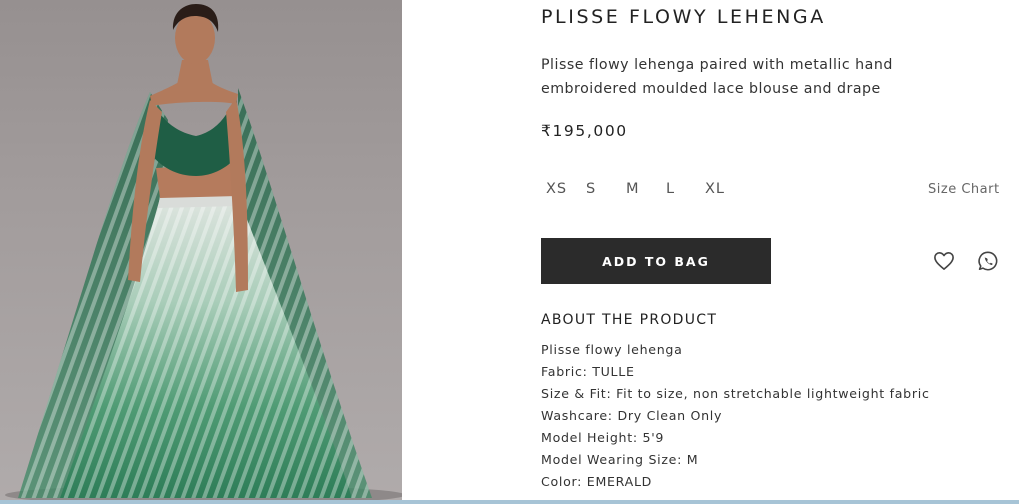 This screenshot has width=1019, height=504. I want to click on product-price: ₹195,000, so click(584, 131).